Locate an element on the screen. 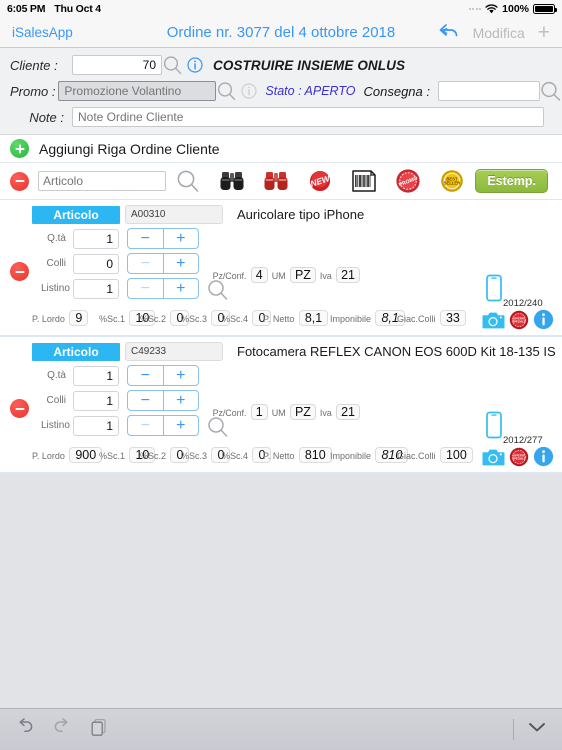 The width and height of the screenshot is (562, 750). remove-circle-icon is located at coordinates (19, 181).